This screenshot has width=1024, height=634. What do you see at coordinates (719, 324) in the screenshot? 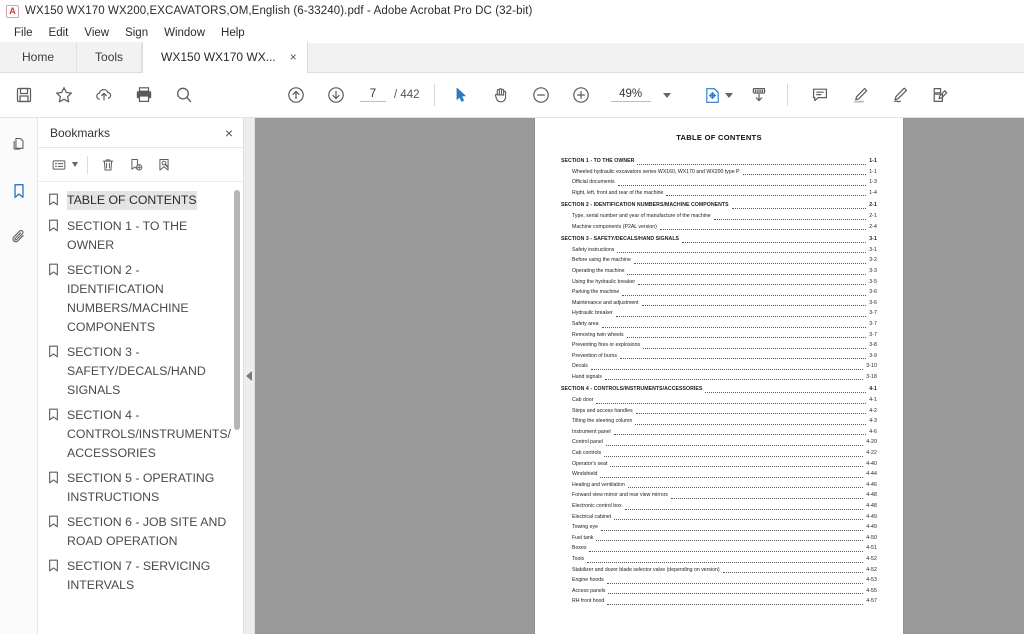
I see `toc-entry-row: Safety area 3-7` at bounding box center [719, 324].